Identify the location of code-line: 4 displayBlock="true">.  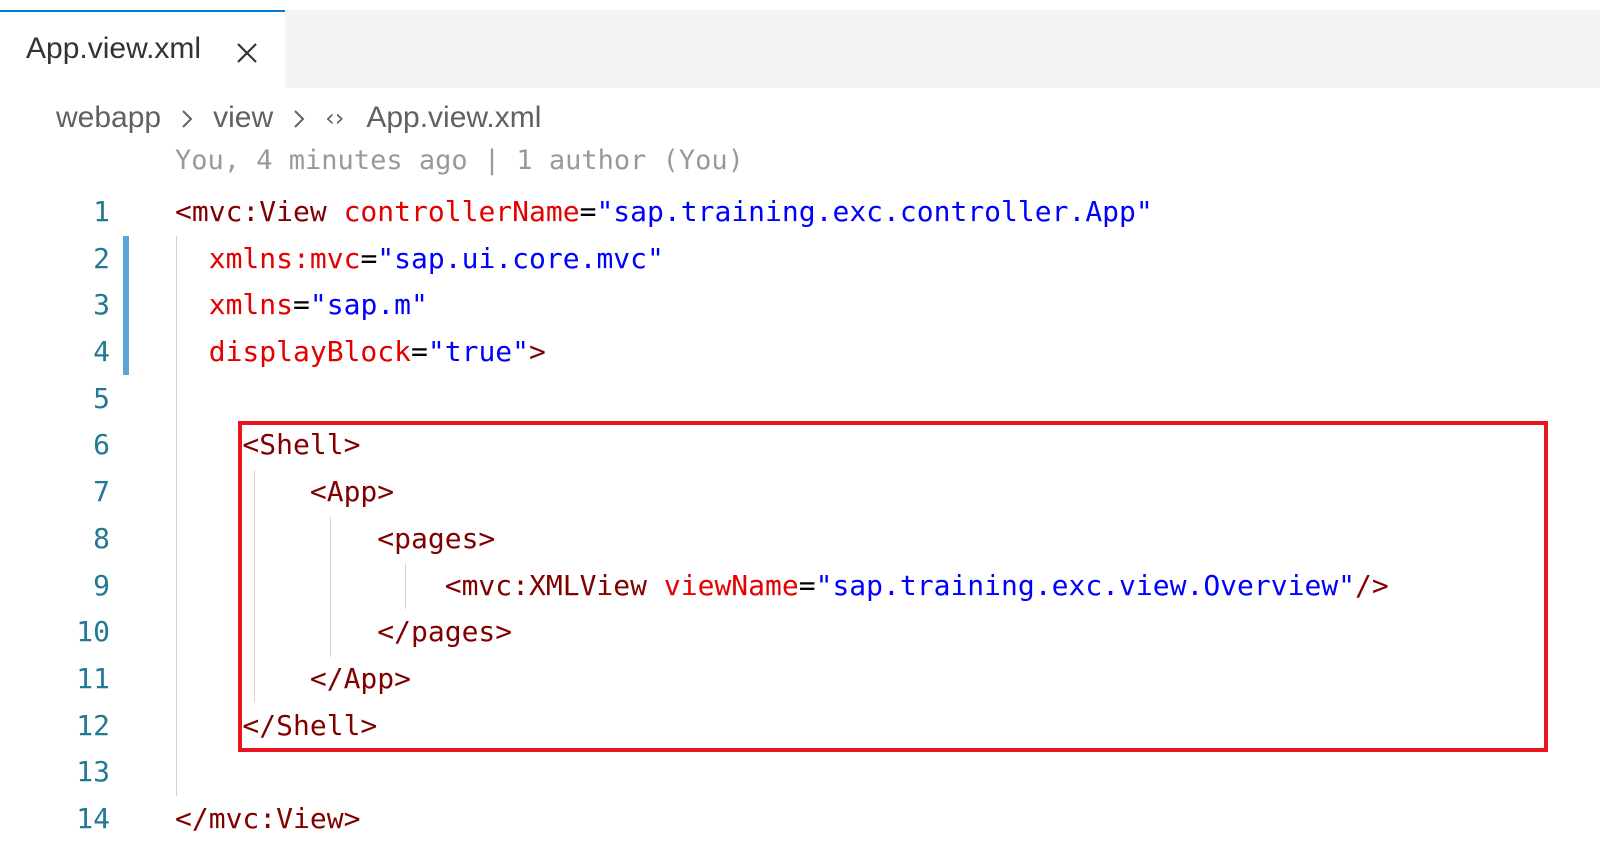
(800, 352).